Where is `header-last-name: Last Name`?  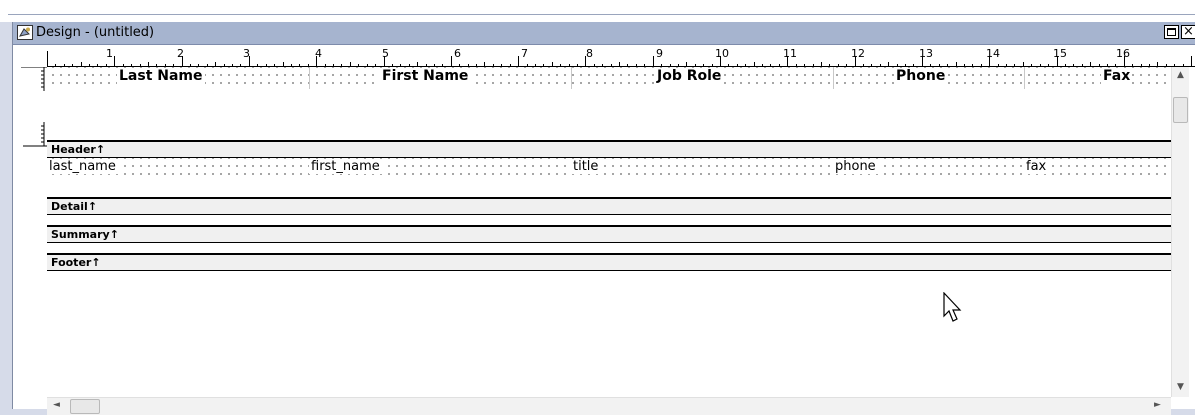 header-last-name: Last Name is located at coordinates (161, 76).